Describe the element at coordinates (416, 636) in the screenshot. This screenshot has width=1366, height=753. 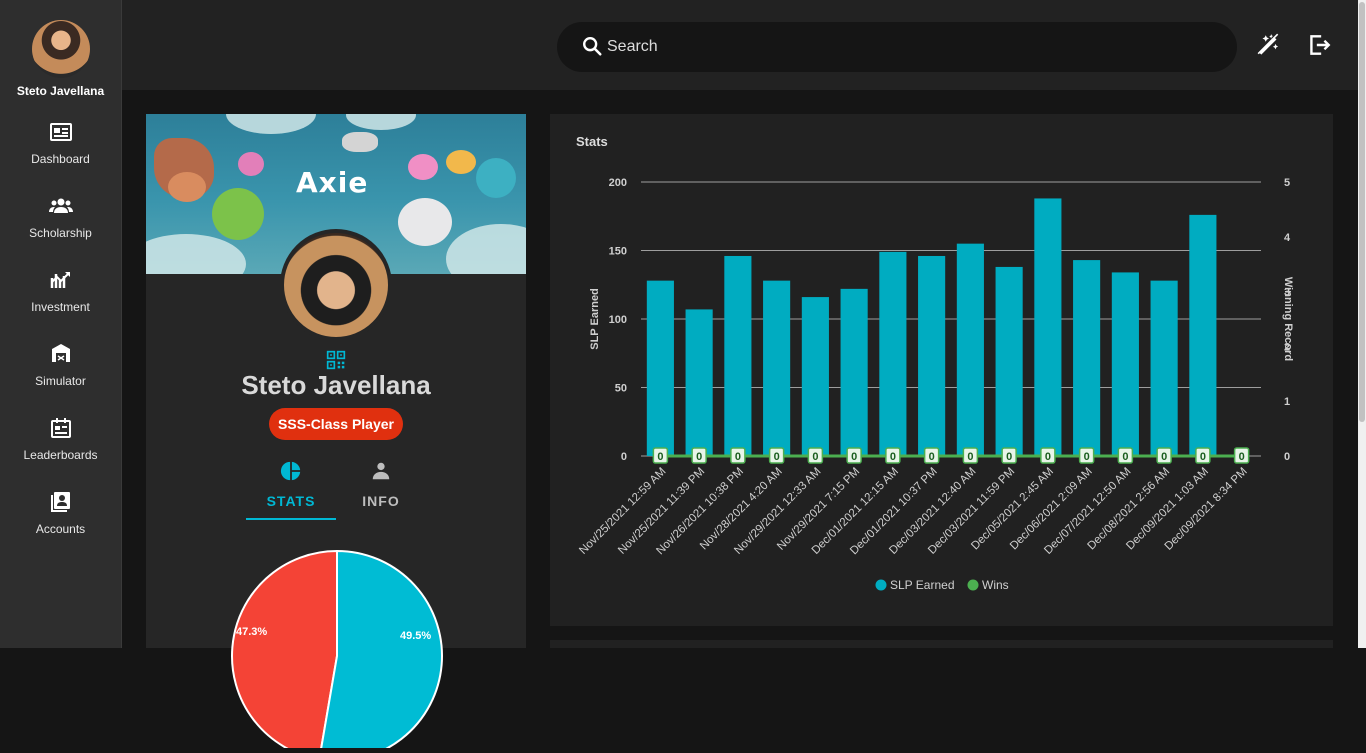
I see `pie-label-win: 49.5%` at that location.